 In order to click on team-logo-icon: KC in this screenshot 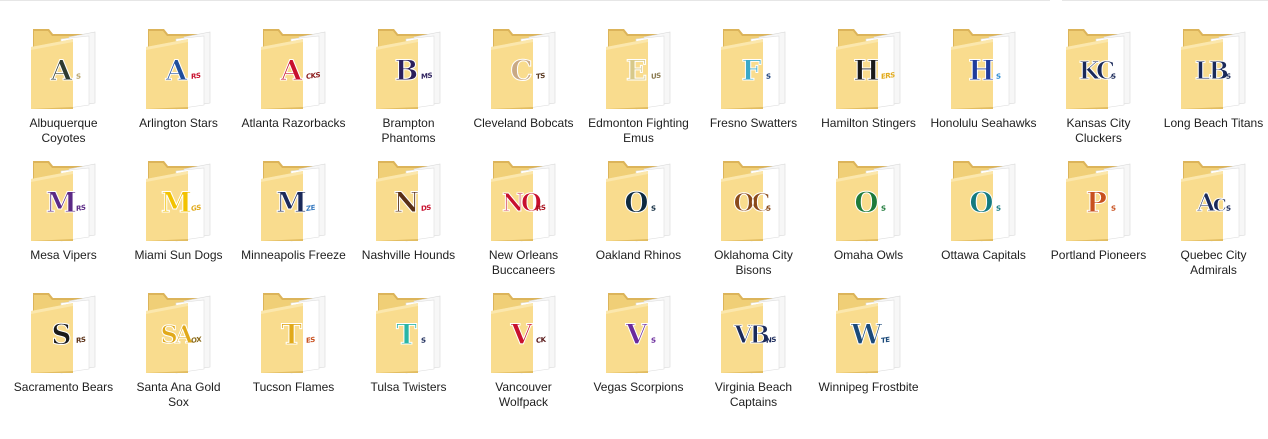, I will do `click(1096, 70)`.